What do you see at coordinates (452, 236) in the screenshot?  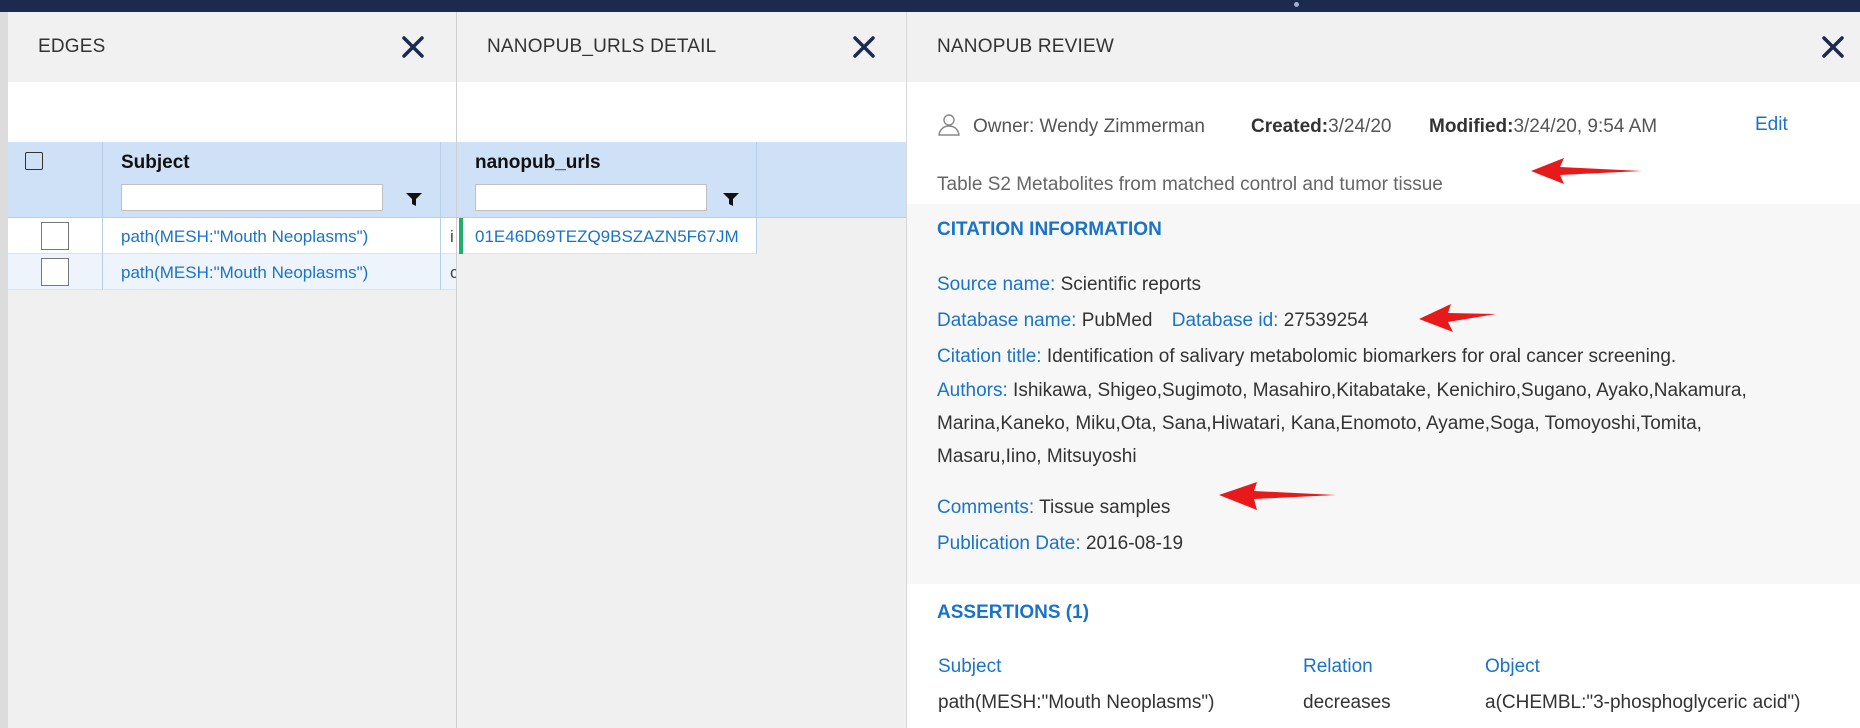 I see `relation-cell-peek: i` at bounding box center [452, 236].